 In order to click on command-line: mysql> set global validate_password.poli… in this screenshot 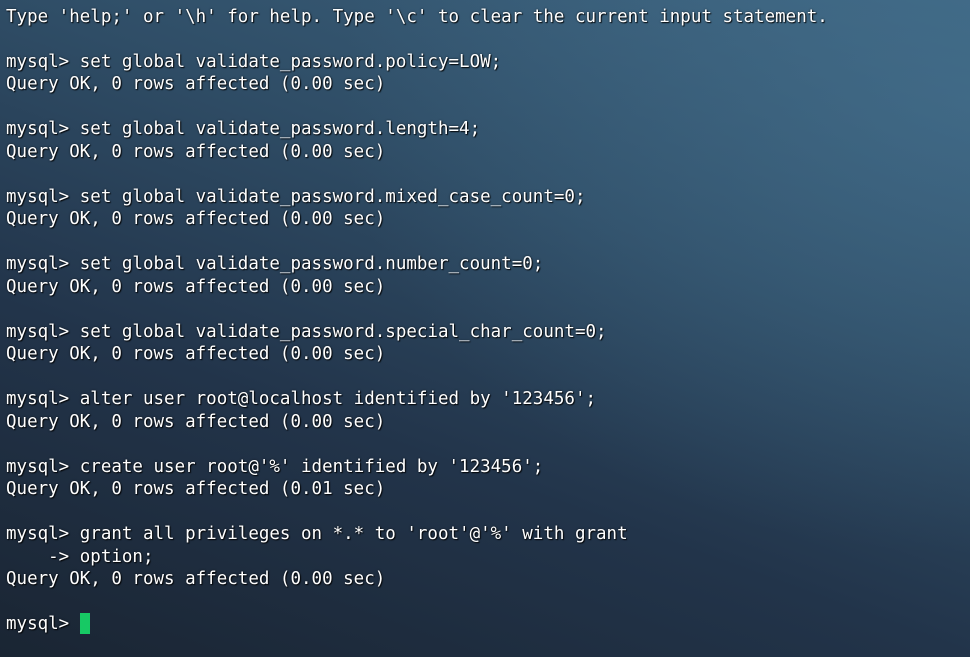, I will do `click(254, 62)`.